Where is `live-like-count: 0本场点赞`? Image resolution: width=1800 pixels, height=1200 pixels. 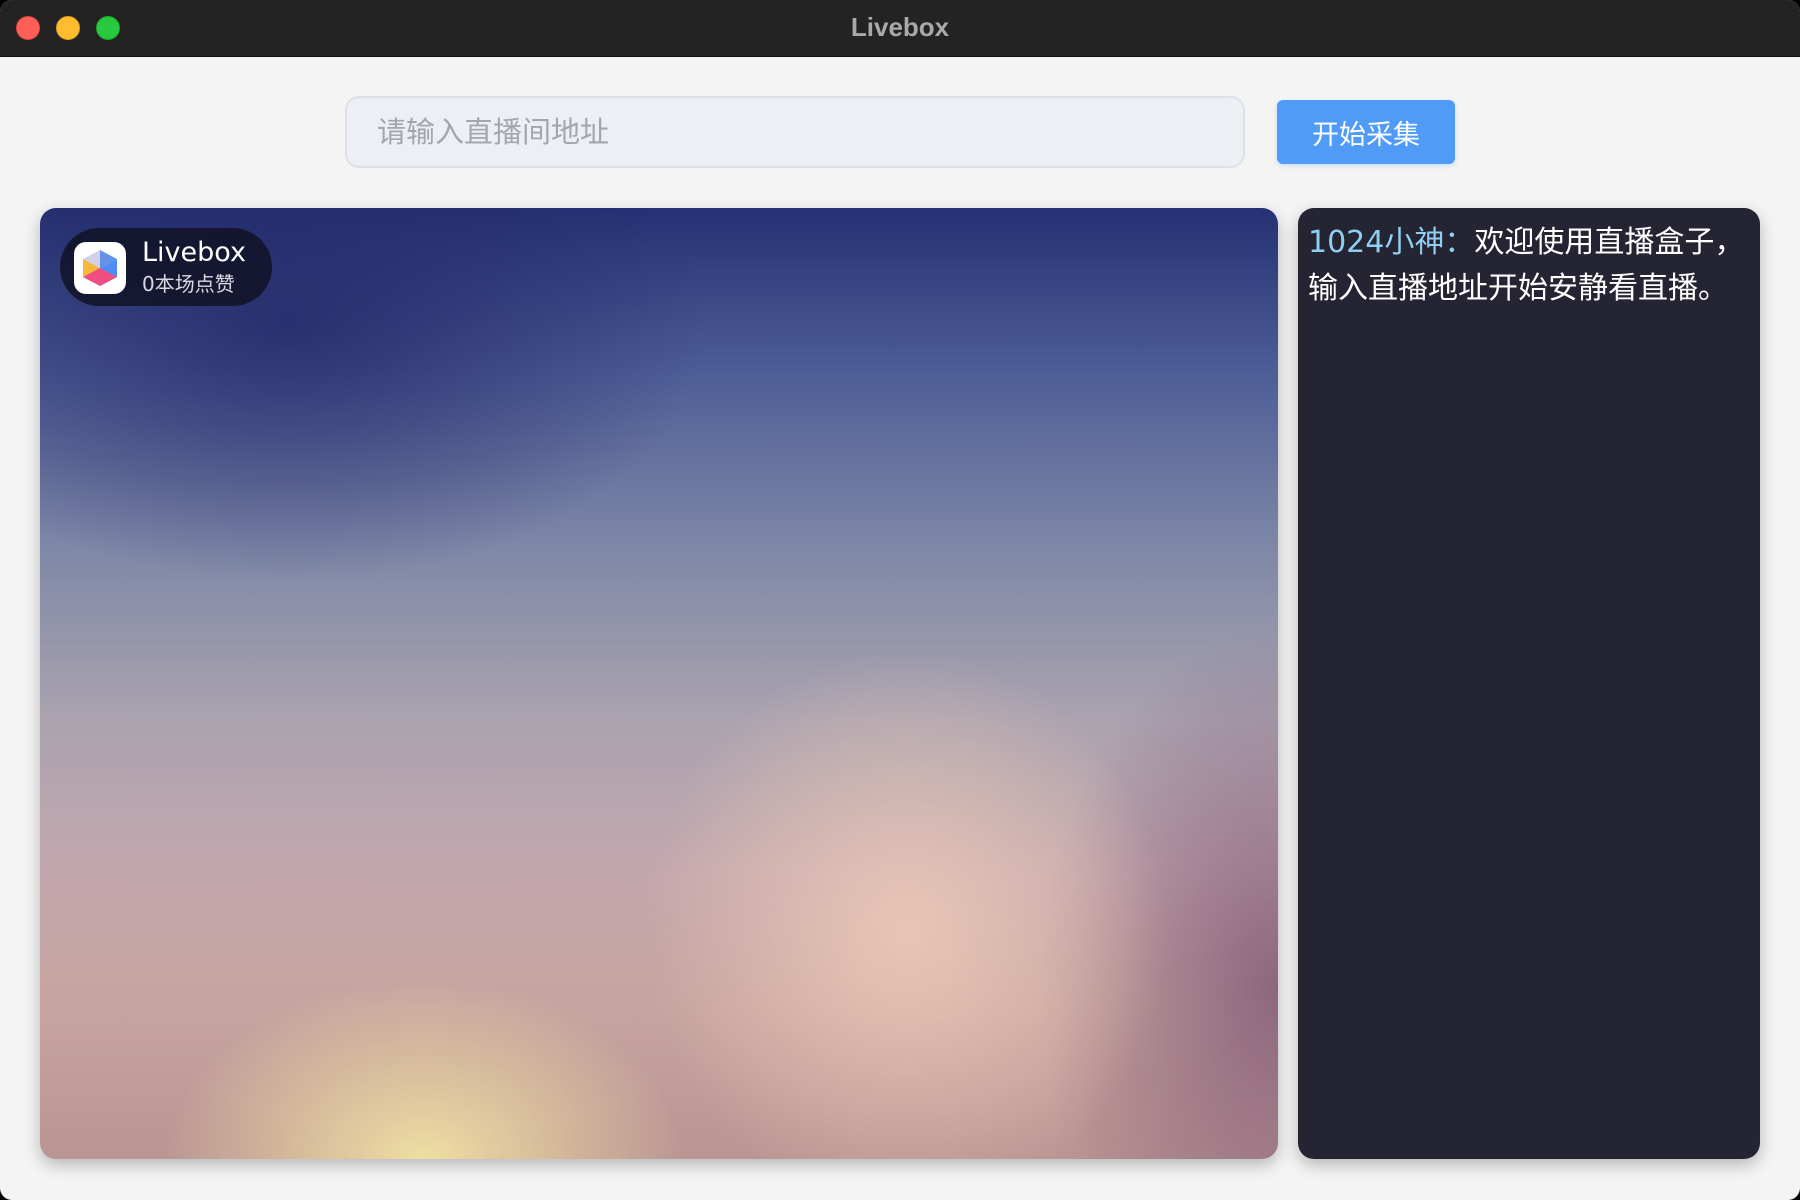
live-like-count: 0本场点赞 is located at coordinates (188, 284).